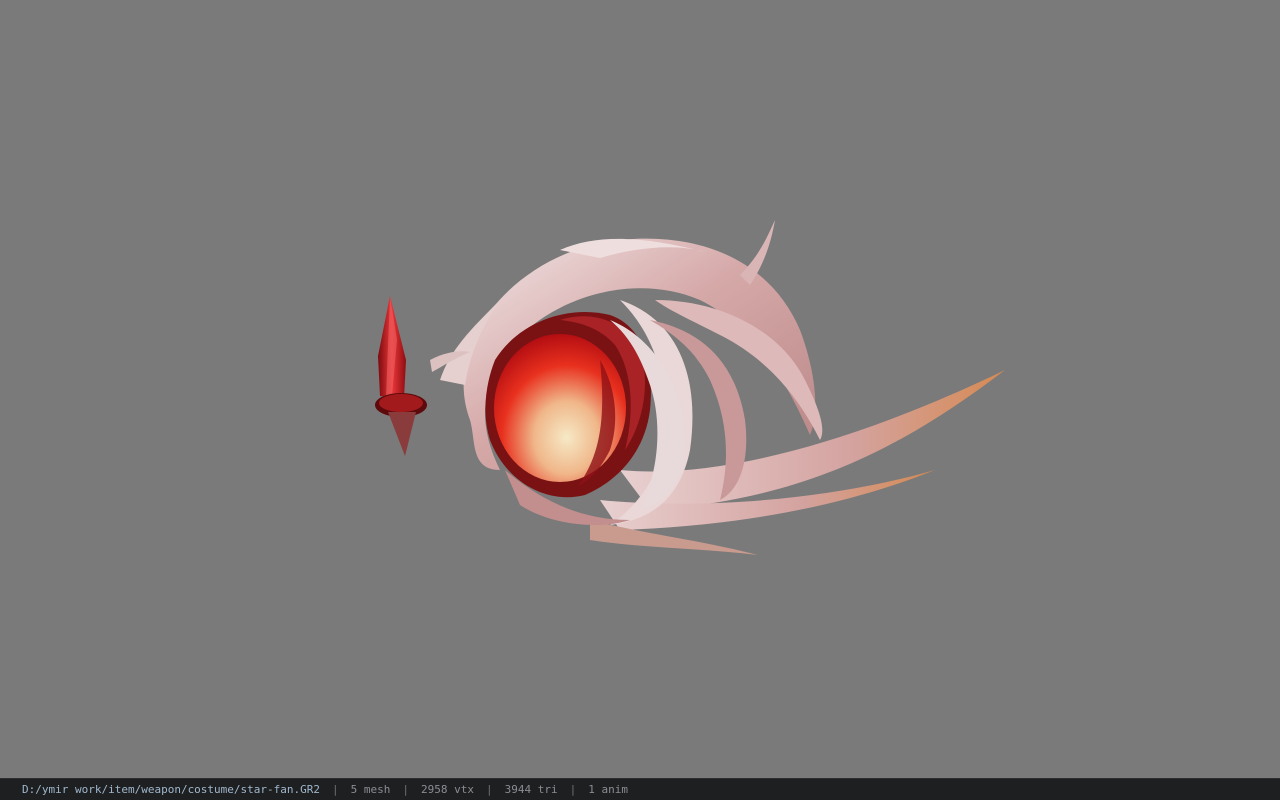 Image resolution: width=1280 pixels, height=800 pixels. I want to click on crystal-spike, so click(401, 376).